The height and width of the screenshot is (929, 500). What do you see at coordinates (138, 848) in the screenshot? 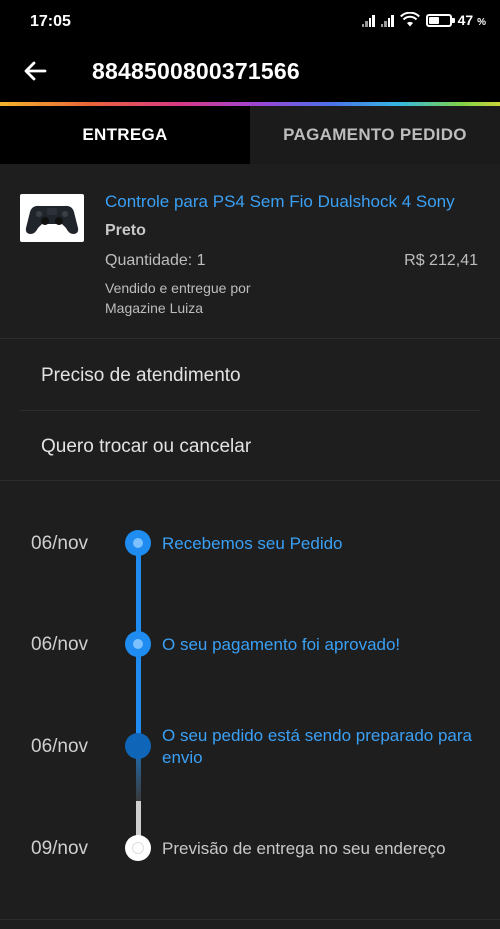
I see `timeline-dot-future` at bounding box center [138, 848].